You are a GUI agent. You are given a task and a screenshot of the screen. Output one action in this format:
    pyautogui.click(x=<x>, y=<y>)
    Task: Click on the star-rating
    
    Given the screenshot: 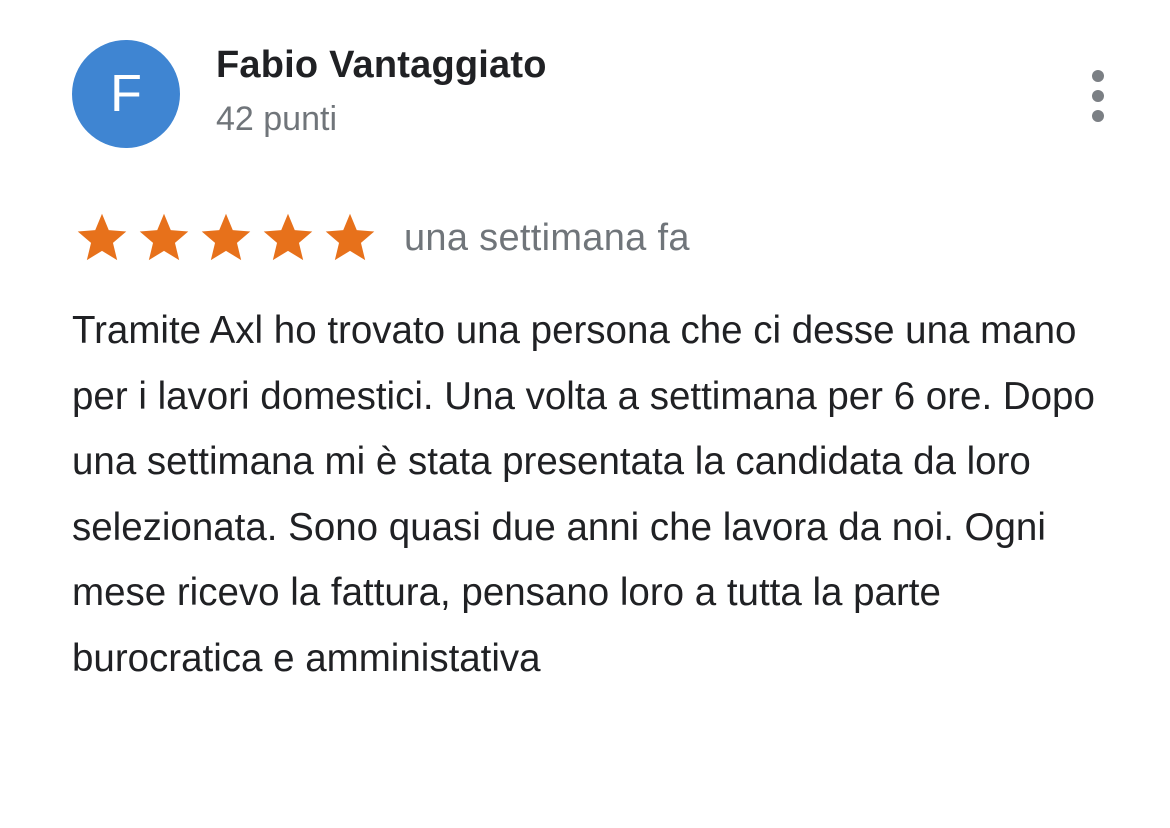 What is the action you would take?
    pyautogui.click(x=226, y=238)
    